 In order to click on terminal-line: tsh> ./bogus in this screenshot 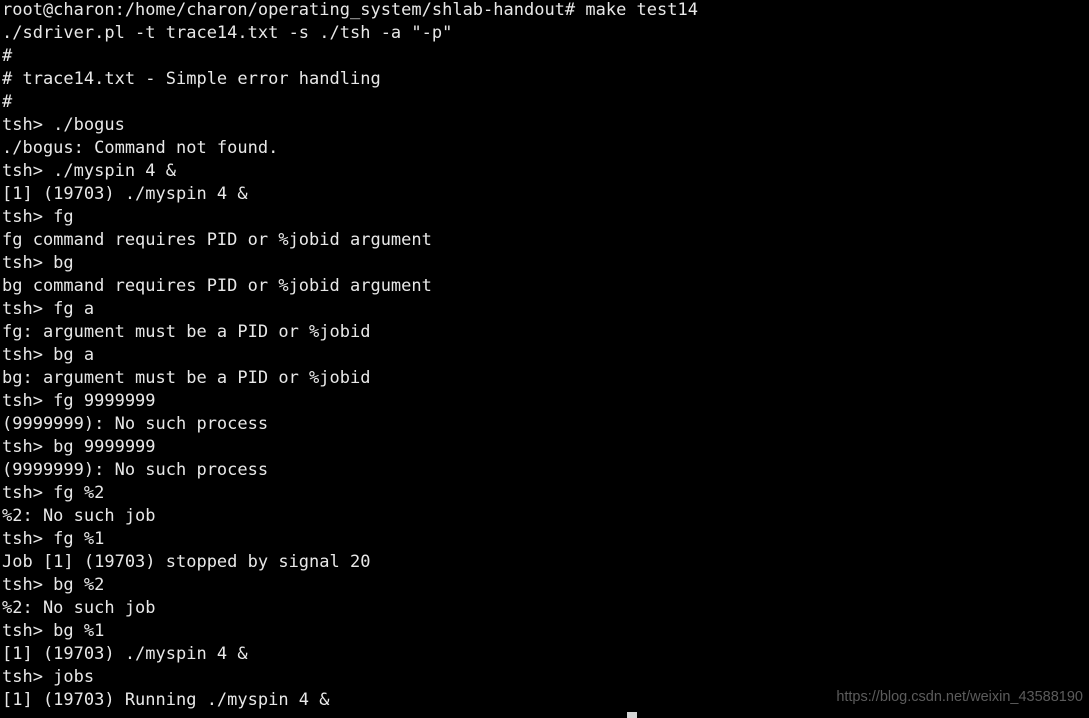, I will do `click(63, 125)`.